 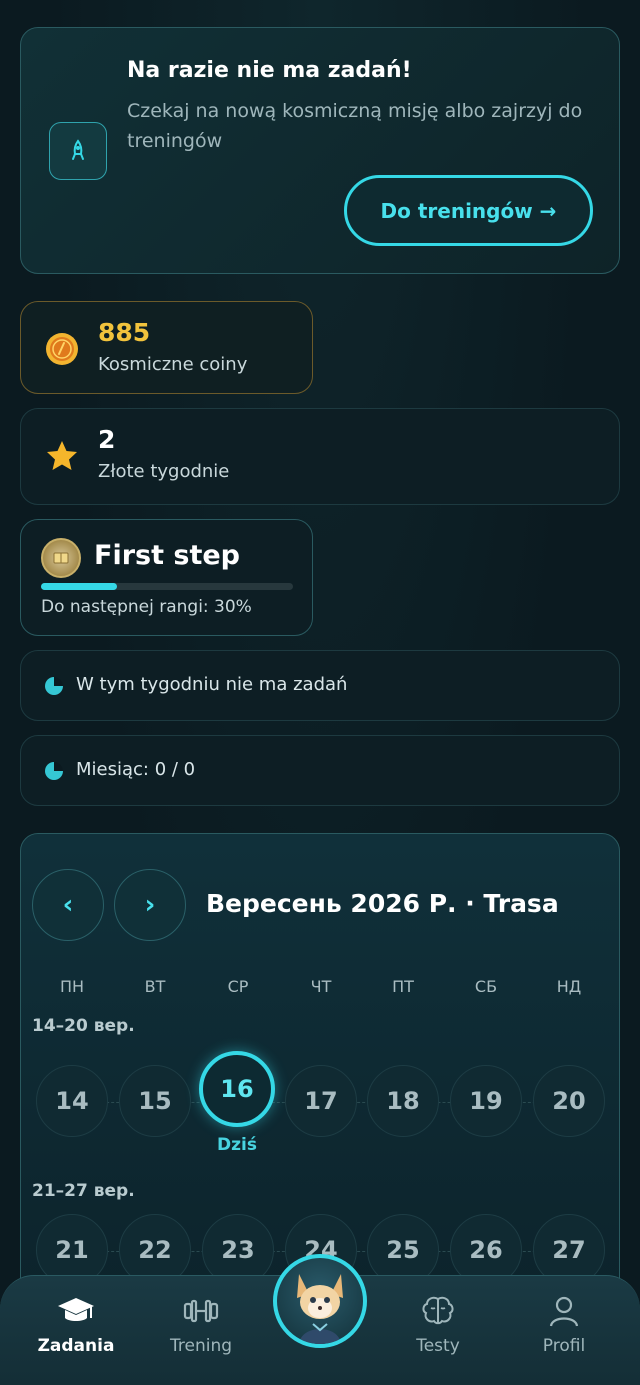 I want to click on tab-testy: Testy, so click(x=438, y=1325).